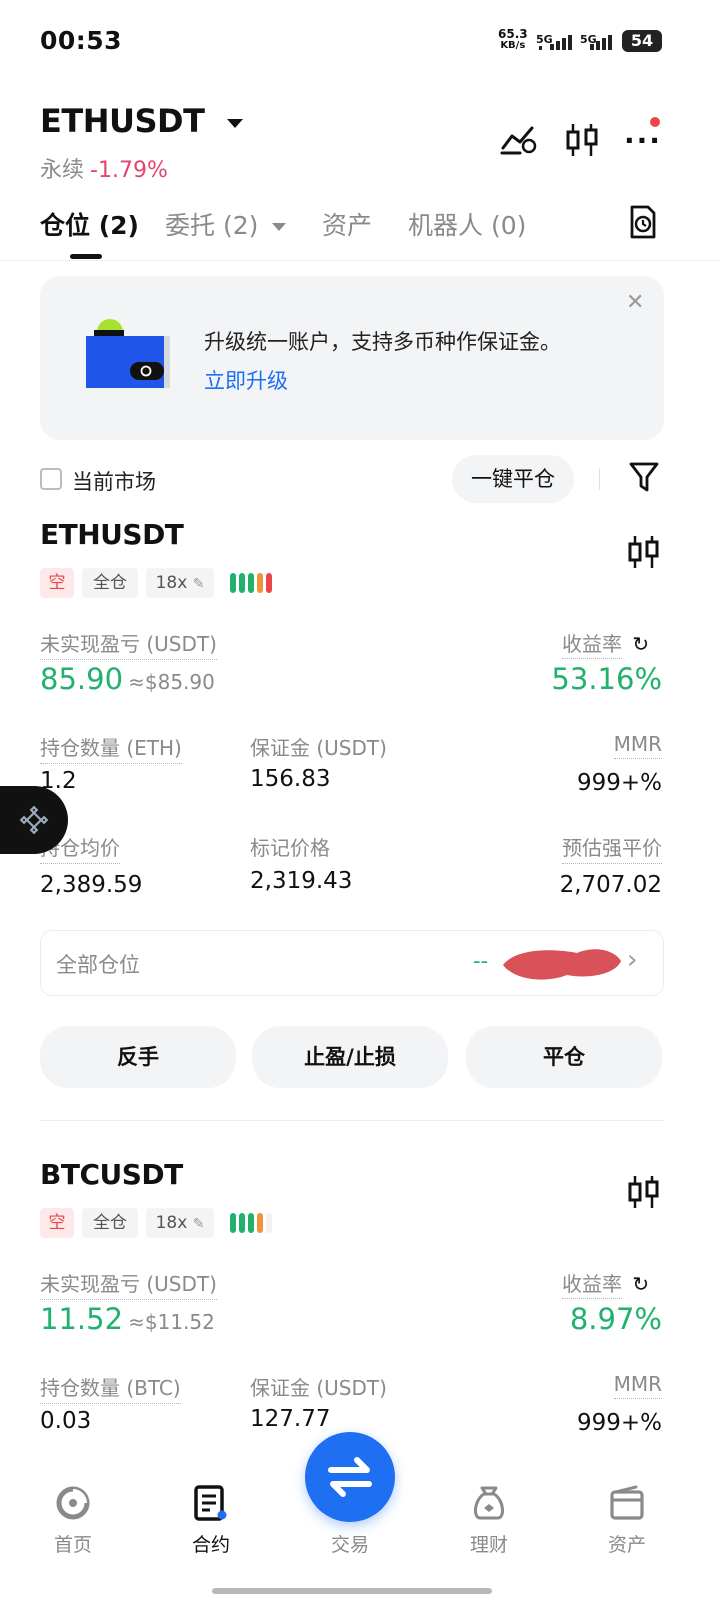  Describe the element at coordinates (290, 779) in the screenshot. I see `margin-value: 156.83` at that location.